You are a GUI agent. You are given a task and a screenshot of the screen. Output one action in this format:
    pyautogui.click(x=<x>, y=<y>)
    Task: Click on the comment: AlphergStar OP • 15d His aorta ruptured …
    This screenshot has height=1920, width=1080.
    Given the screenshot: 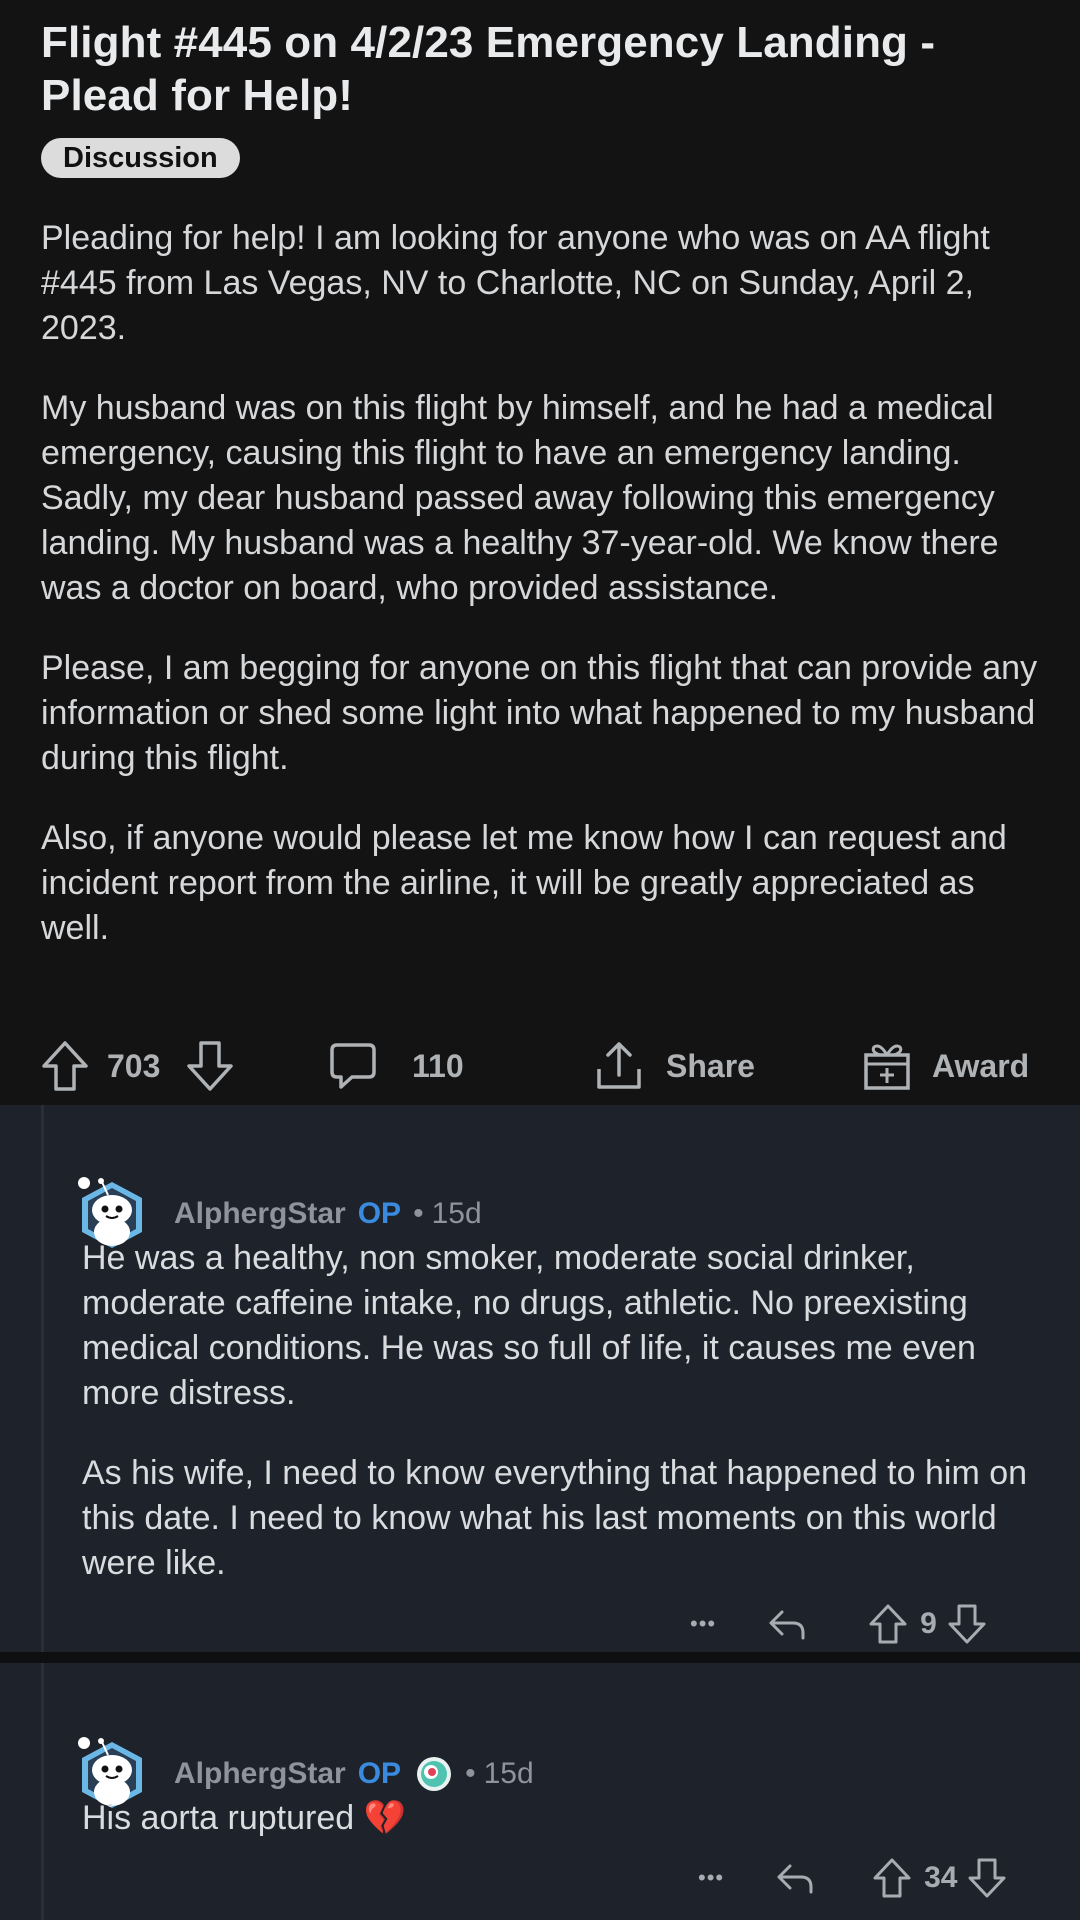 What is the action you would take?
    pyautogui.click(x=540, y=1791)
    